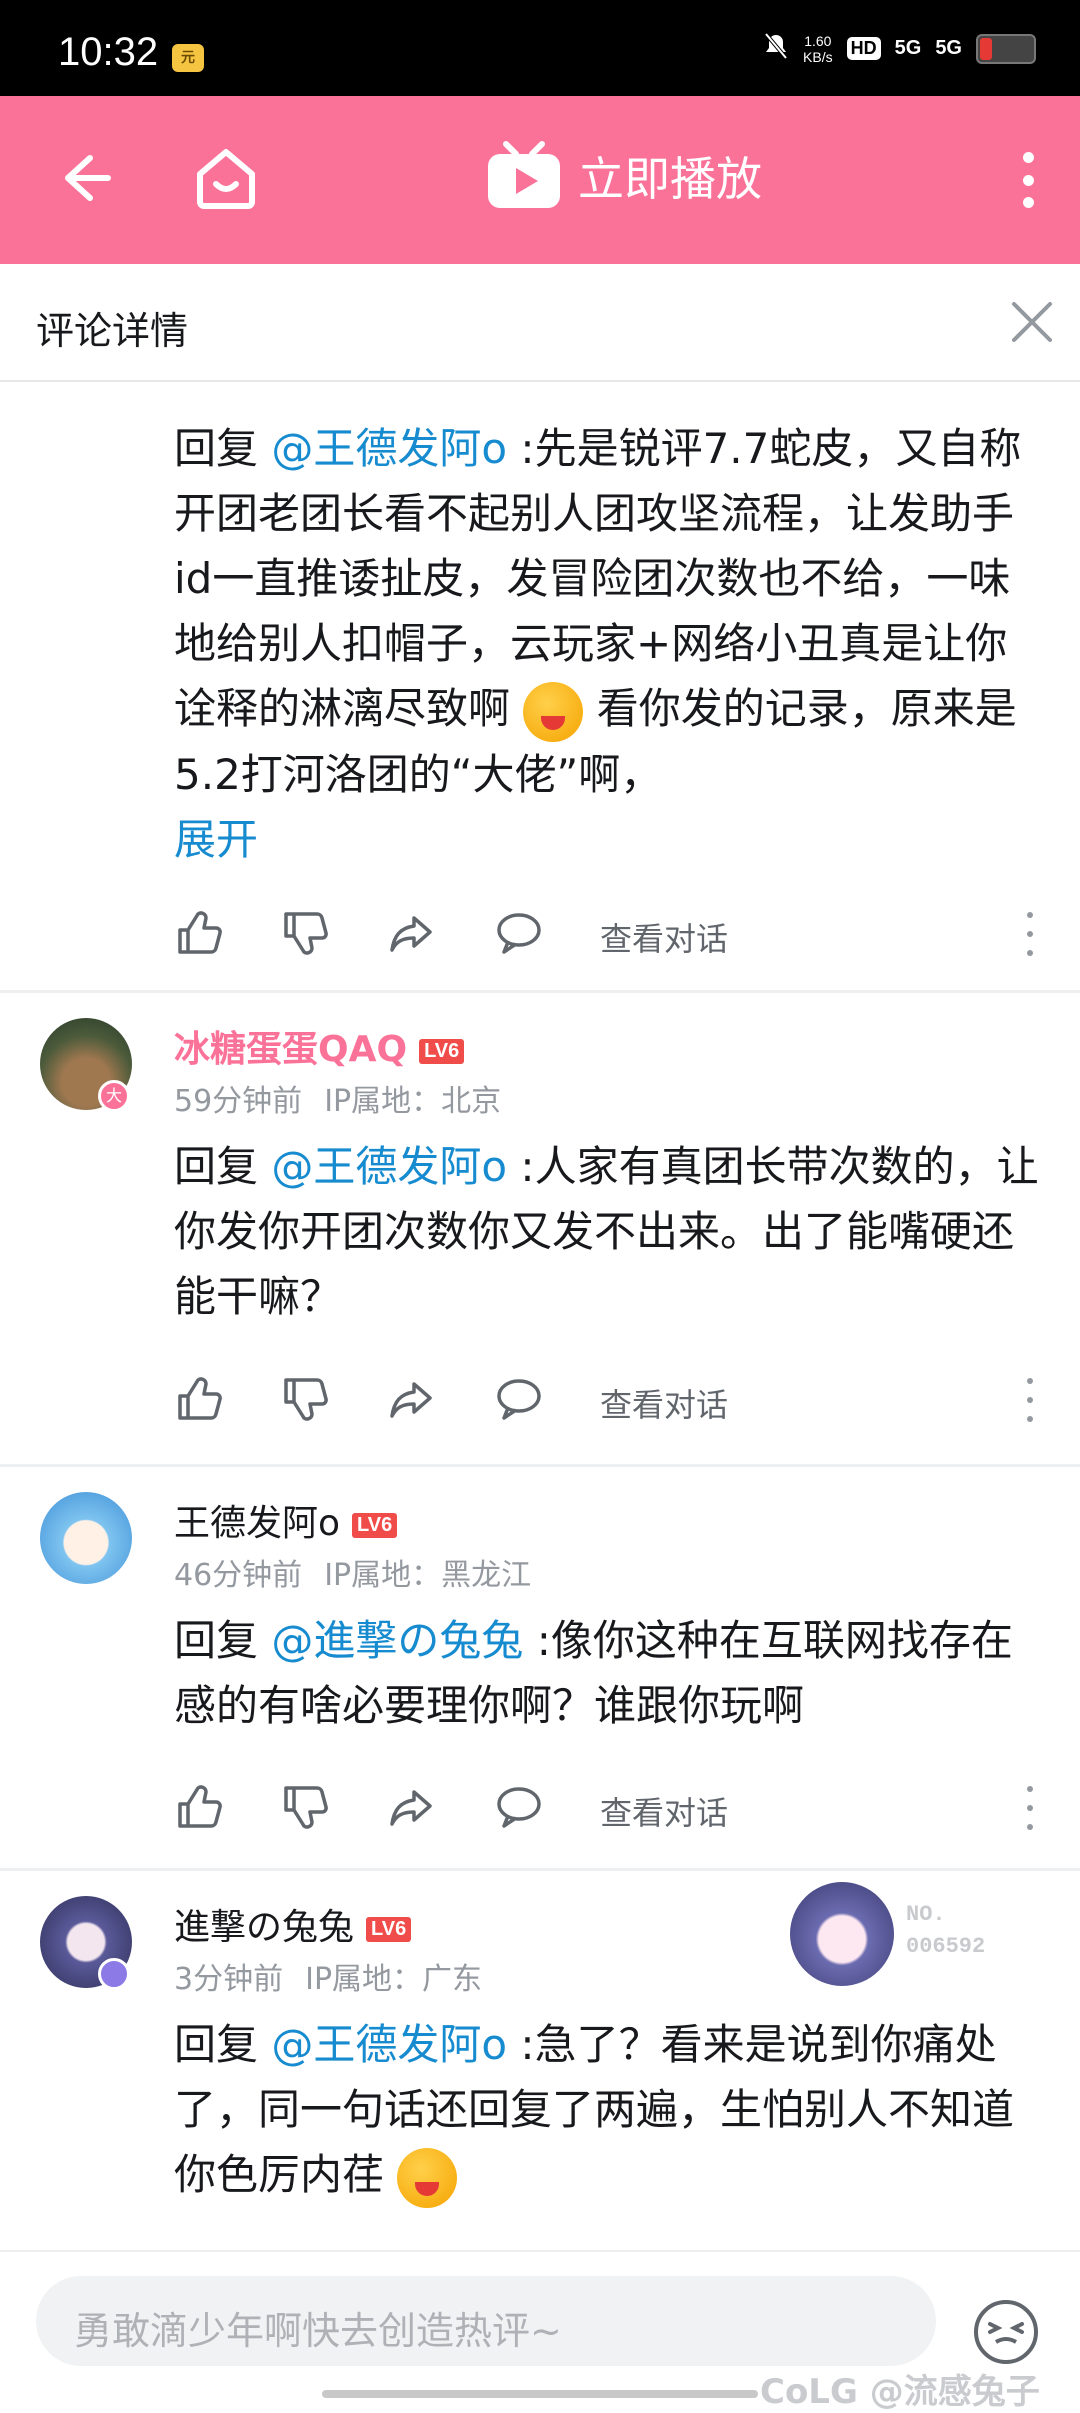 The height and width of the screenshot is (2413, 1080). What do you see at coordinates (540, 48) in the screenshot?
I see `status-bar: 10:32 元 1.60 KB/s HD 5G 5G` at bounding box center [540, 48].